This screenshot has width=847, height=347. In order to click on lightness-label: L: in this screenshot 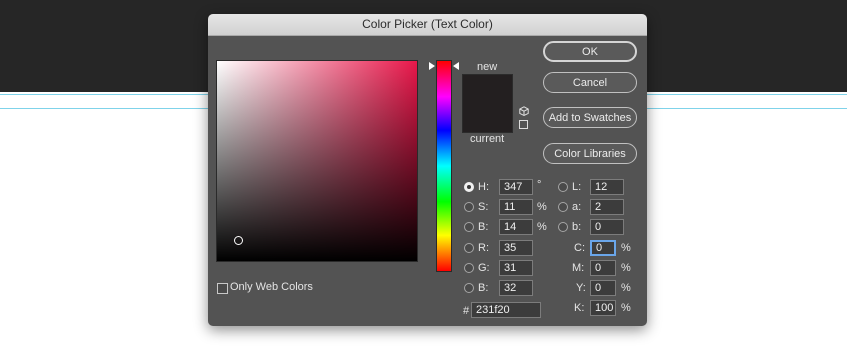, I will do `click(577, 187)`.